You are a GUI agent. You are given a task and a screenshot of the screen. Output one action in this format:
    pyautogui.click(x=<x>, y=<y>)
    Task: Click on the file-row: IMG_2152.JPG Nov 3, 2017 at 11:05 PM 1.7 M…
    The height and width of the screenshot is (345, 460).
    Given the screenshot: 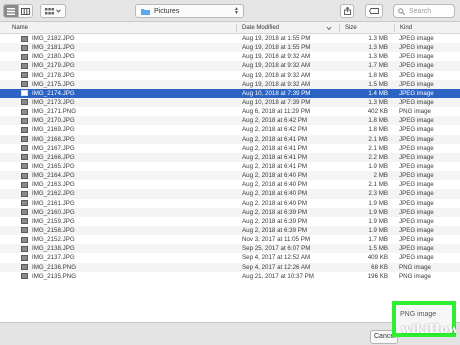 What is the action you would take?
    pyautogui.click(x=230, y=239)
    